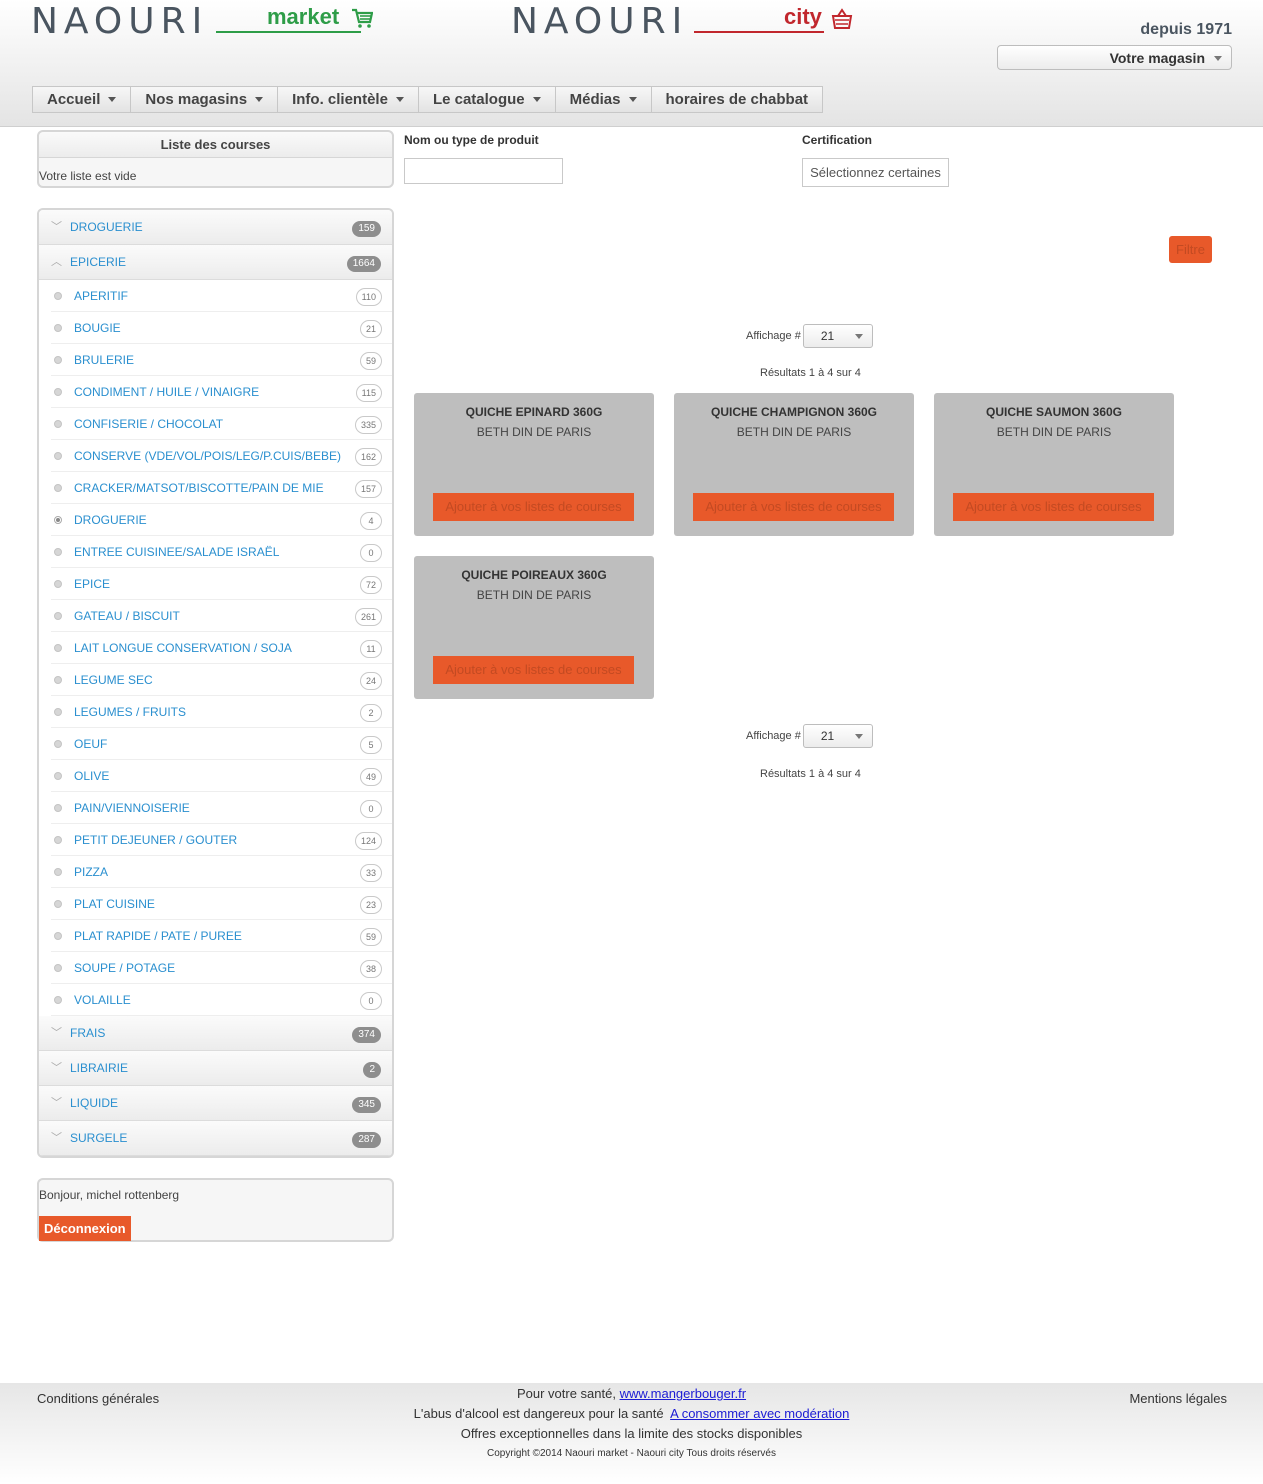 The image size is (1263, 1484). What do you see at coordinates (85, 1228) in the screenshot?
I see `logout-button: Déconnexion` at bounding box center [85, 1228].